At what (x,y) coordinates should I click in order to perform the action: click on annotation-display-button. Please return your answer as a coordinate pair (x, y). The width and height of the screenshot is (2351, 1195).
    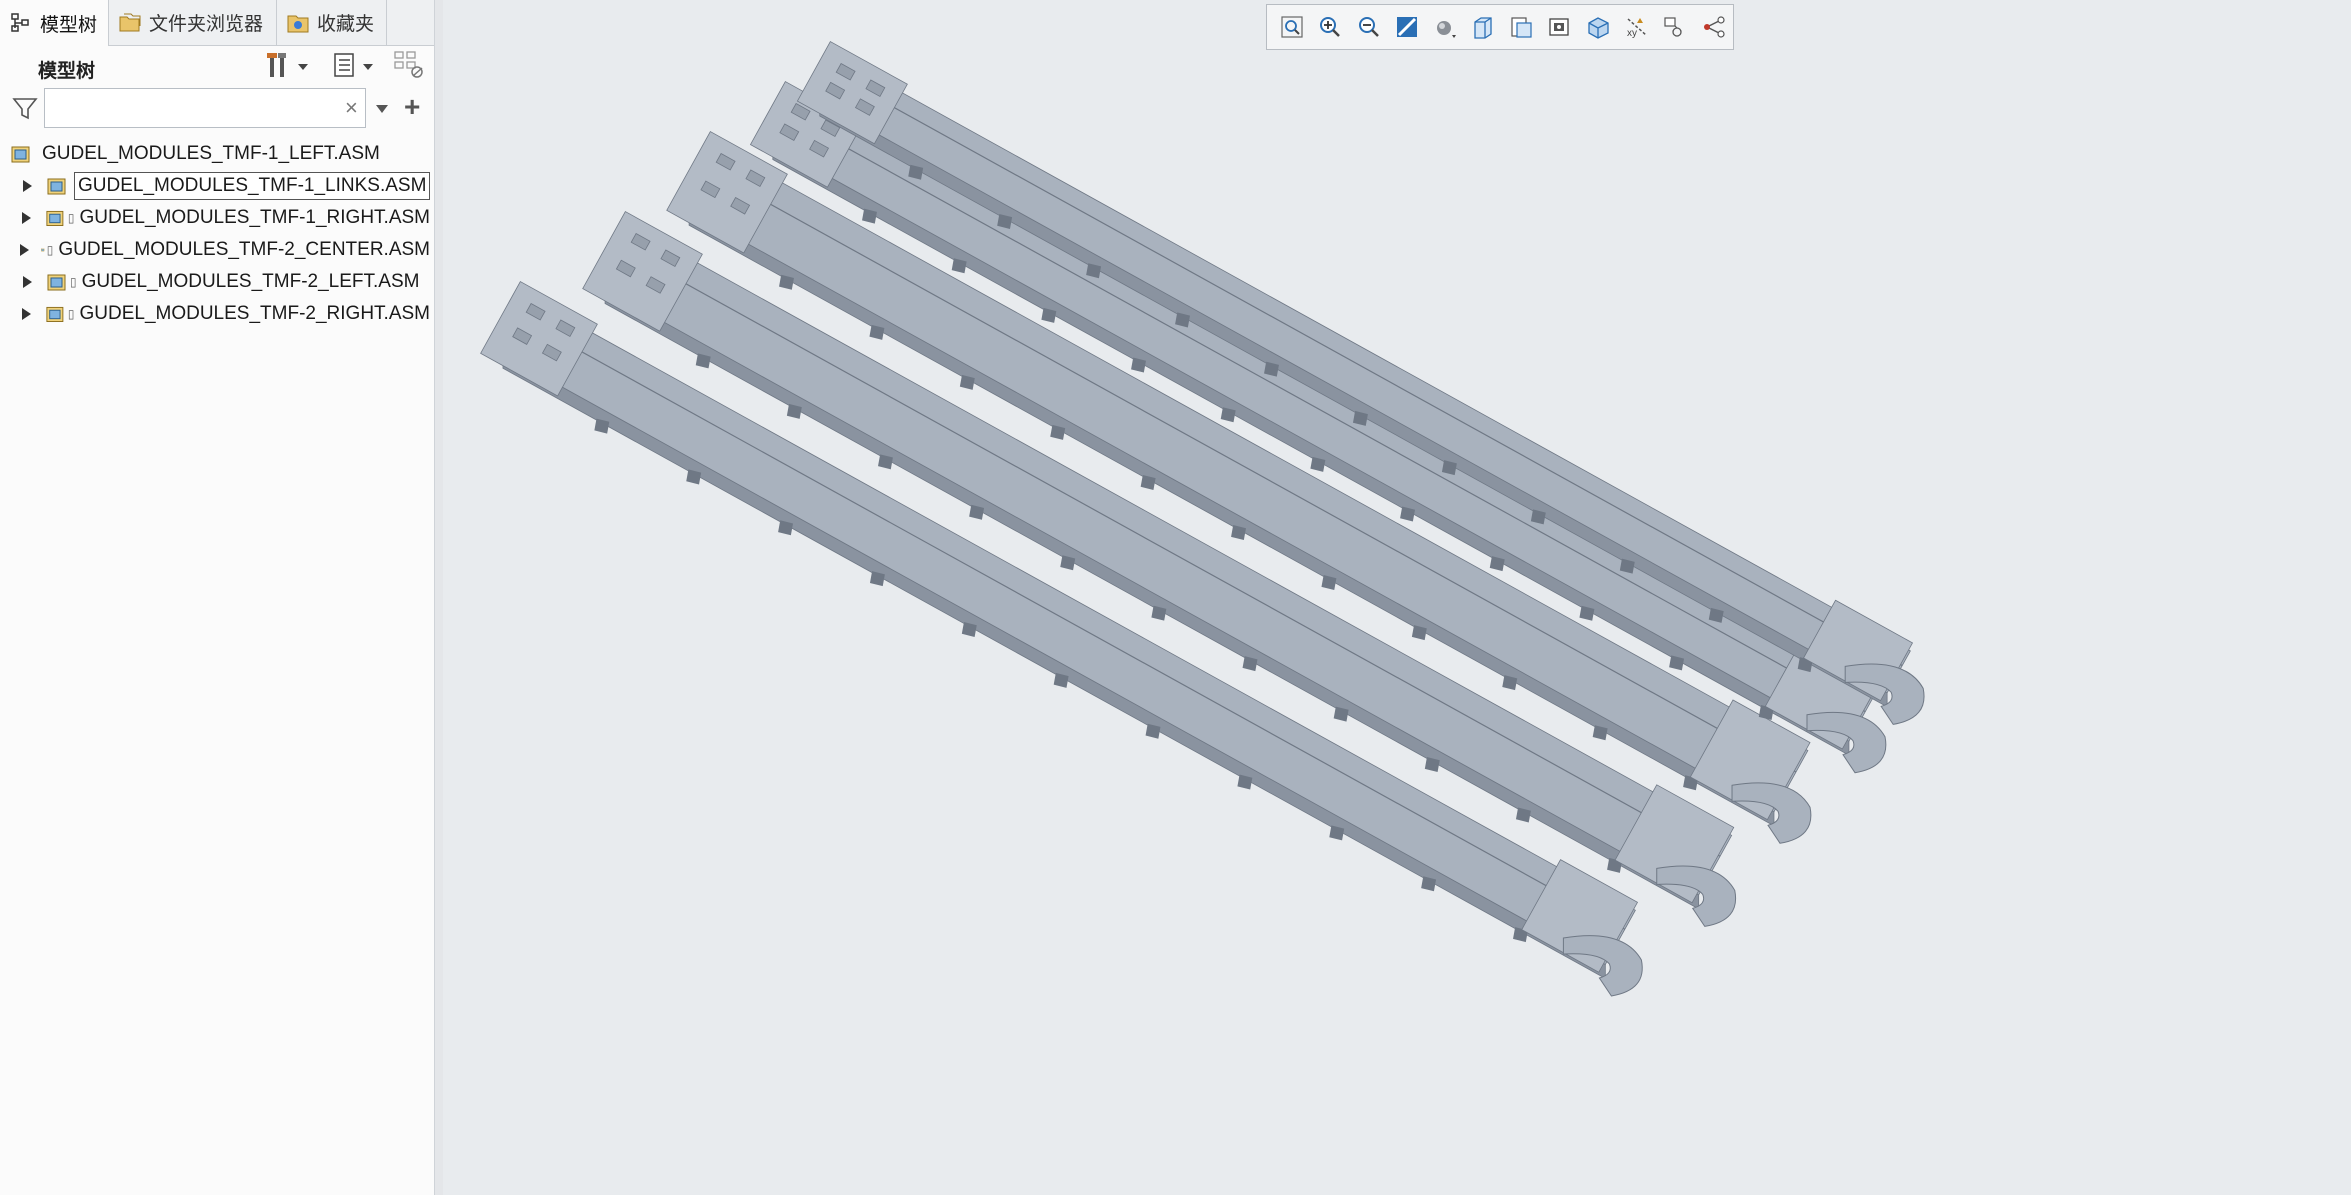
    Looking at the image, I should click on (1675, 27).